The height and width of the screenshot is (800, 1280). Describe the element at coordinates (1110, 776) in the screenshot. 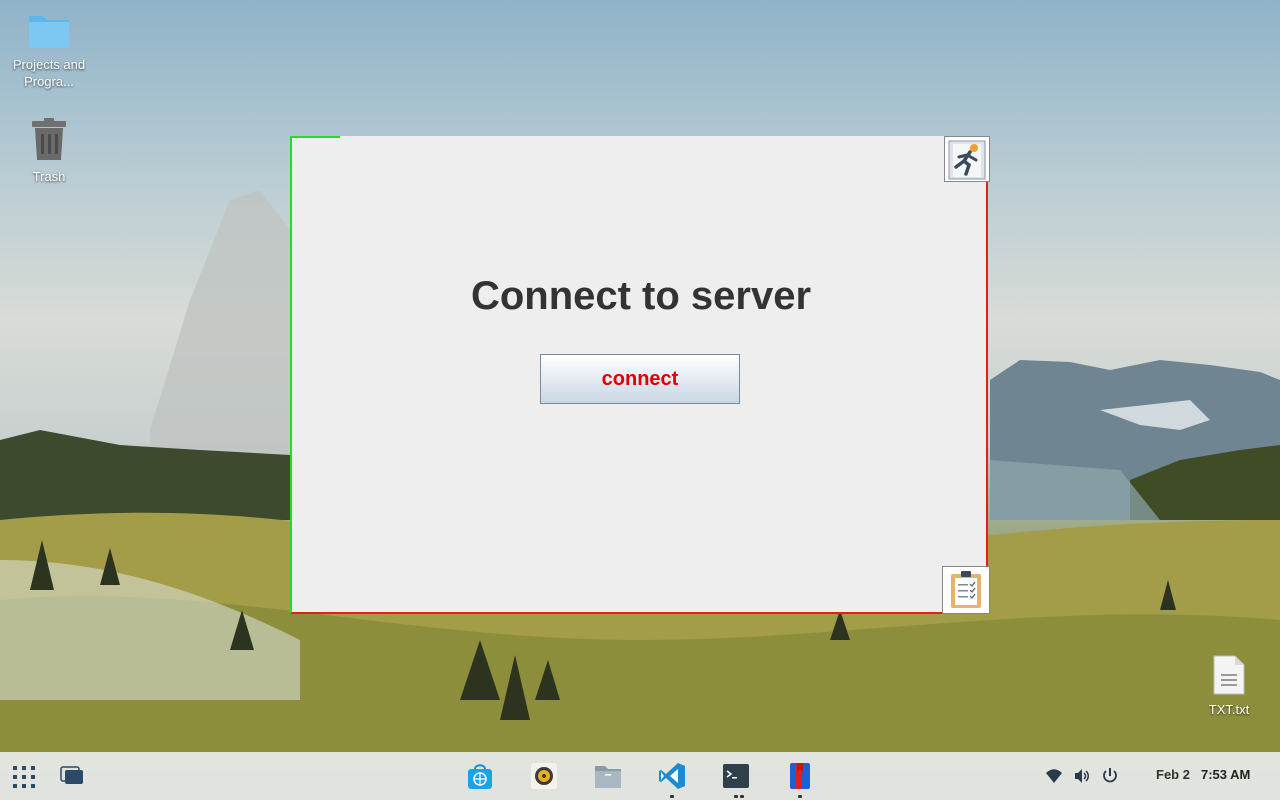

I see `power-icon` at that location.